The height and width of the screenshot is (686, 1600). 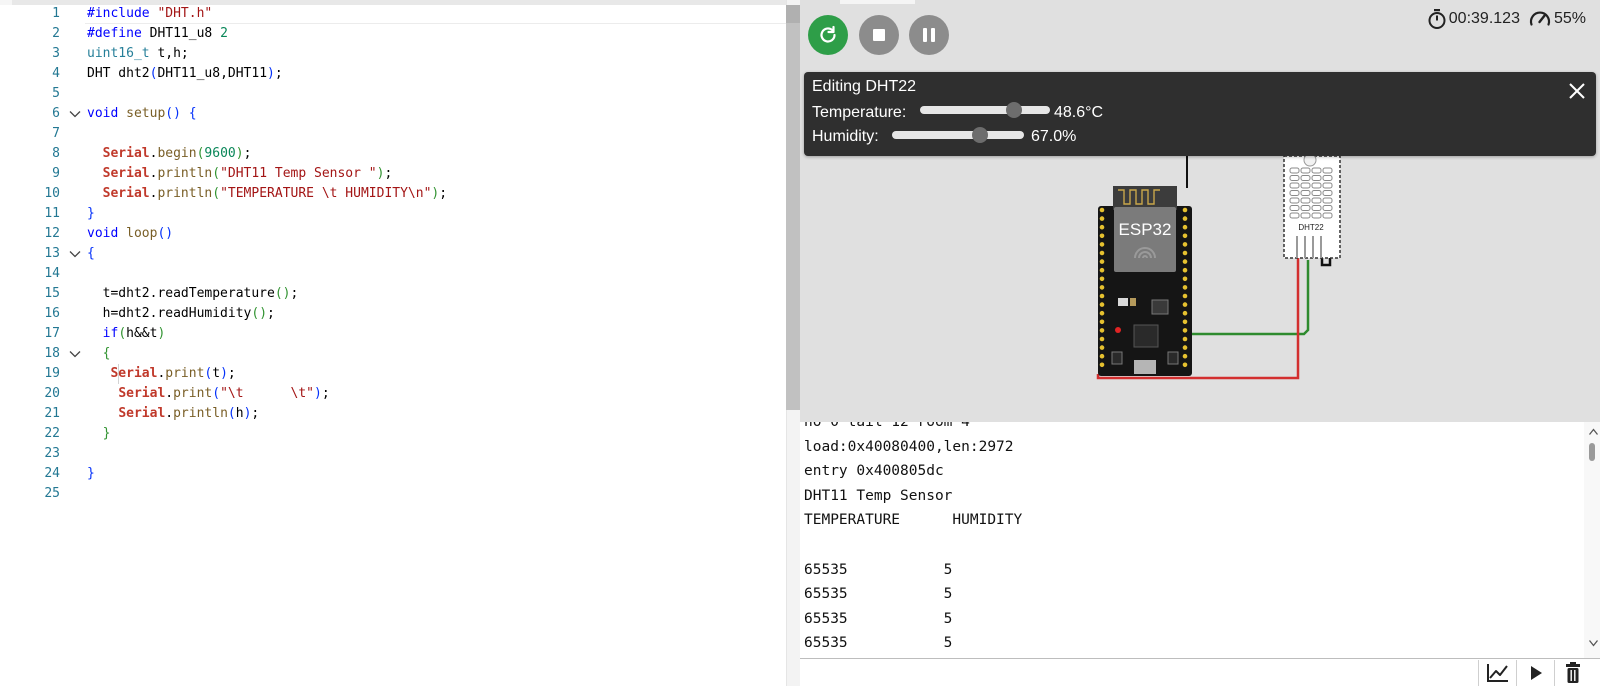 What do you see at coordinates (138, 54) in the screenshot?
I see `code-text: uint16_t t,h;` at bounding box center [138, 54].